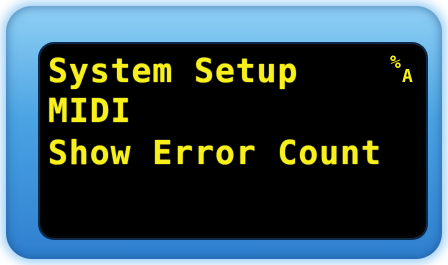  What do you see at coordinates (395, 62) in the screenshot?
I see `mode-indicator-top: %` at bounding box center [395, 62].